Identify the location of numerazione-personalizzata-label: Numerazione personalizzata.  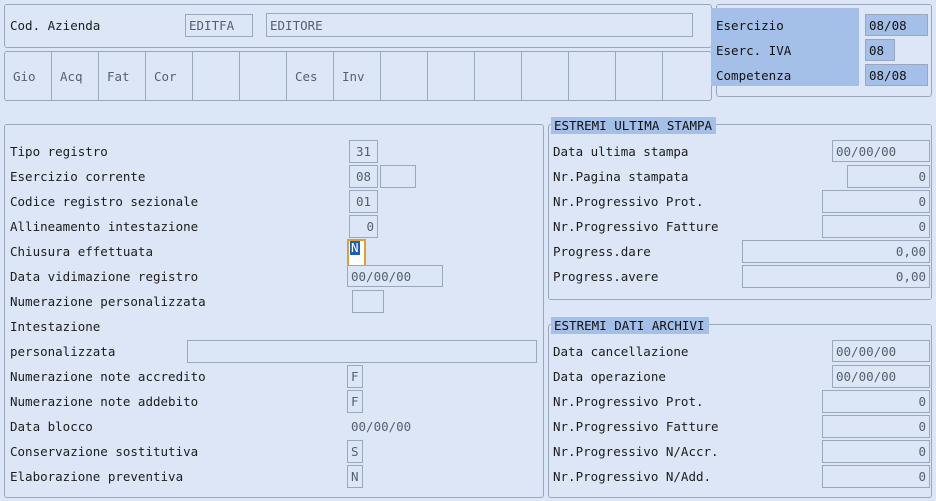
(108, 301).